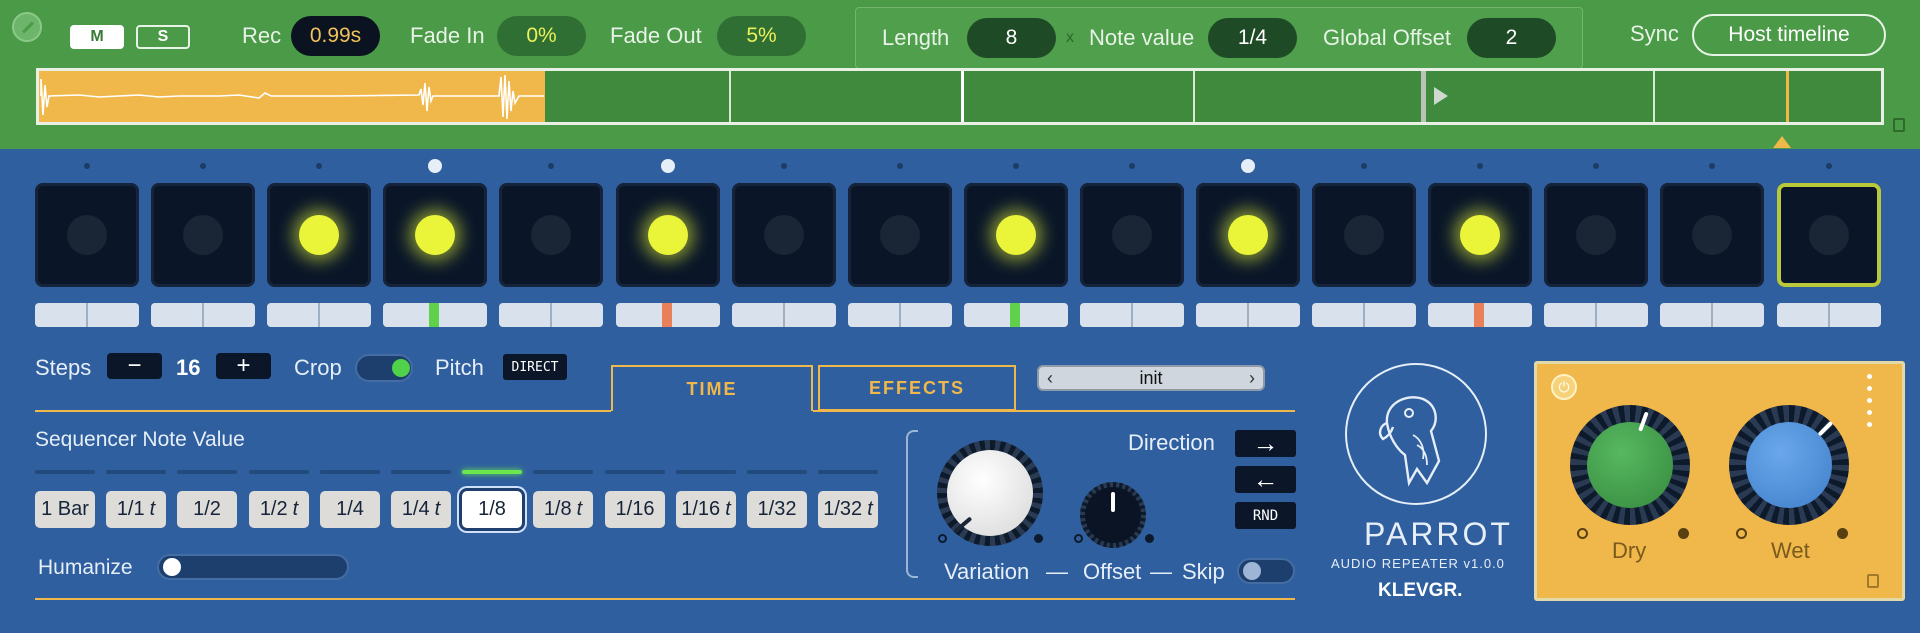 This screenshot has height=633, width=1920. I want to click on power-icon: ⏻, so click(1564, 387).